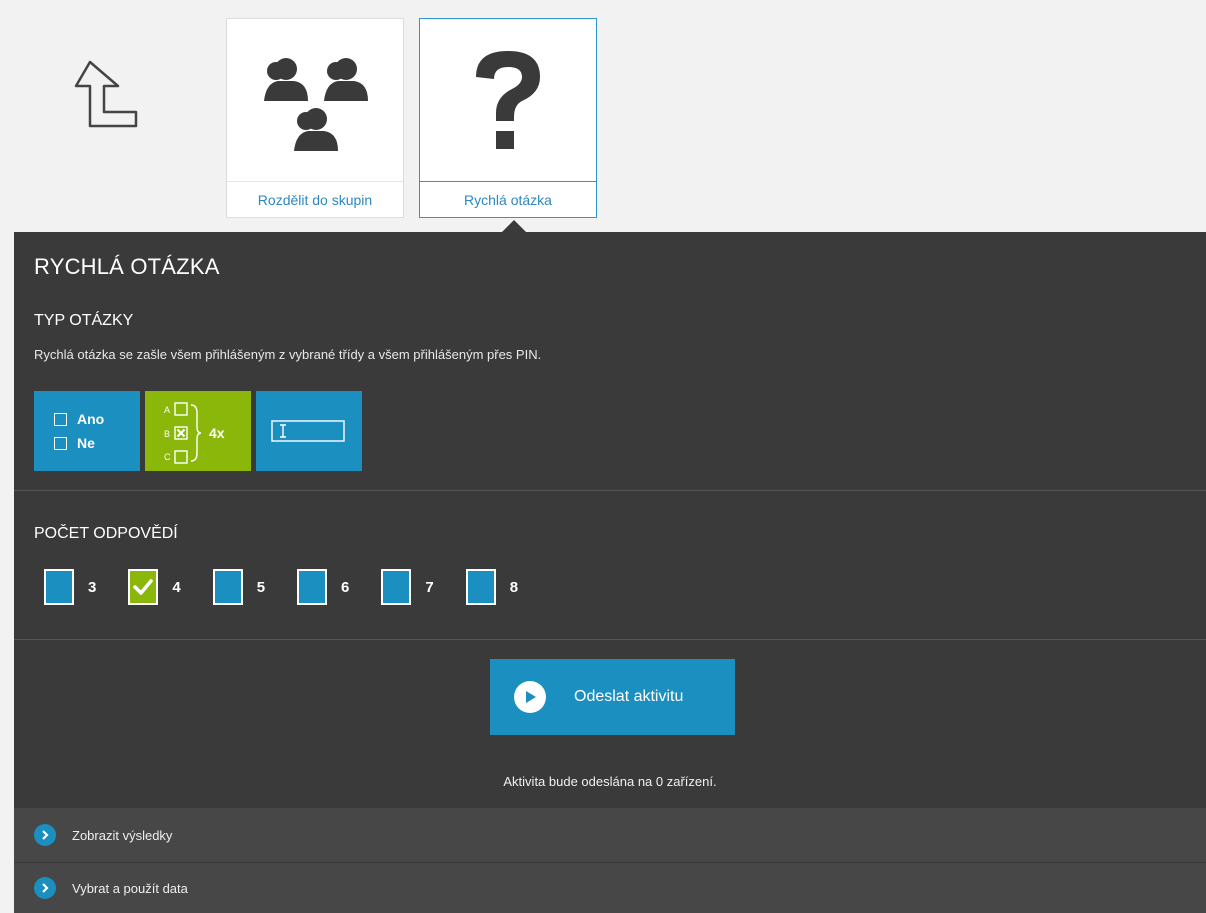 Image resolution: width=1206 pixels, height=913 pixels. I want to click on panel-pointer, so click(514, 226).